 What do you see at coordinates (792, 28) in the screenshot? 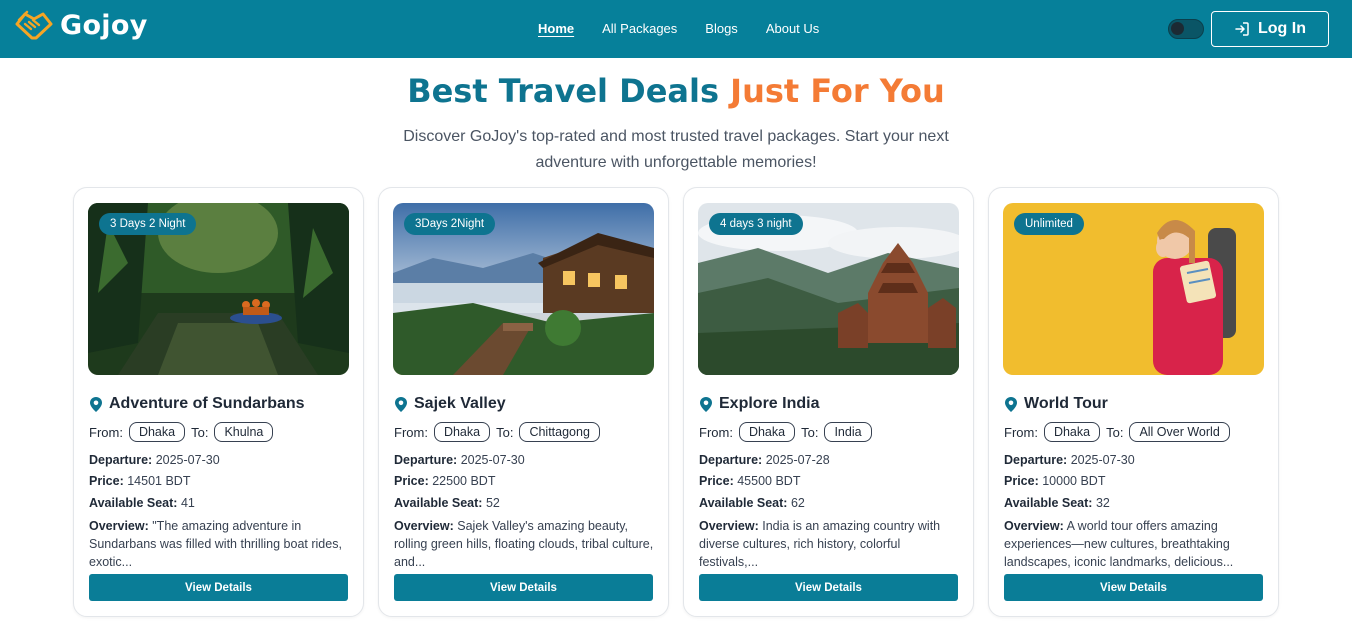
I see `nav-about-us: About Us` at bounding box center [792, 28].